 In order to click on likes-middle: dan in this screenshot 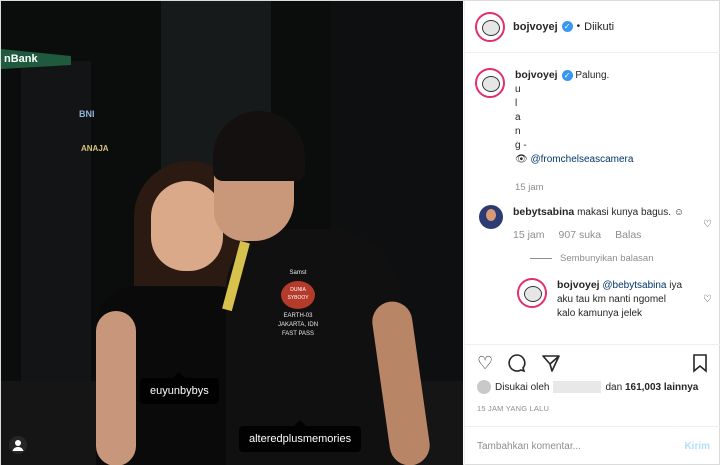, I will do `click(614, 387)`.